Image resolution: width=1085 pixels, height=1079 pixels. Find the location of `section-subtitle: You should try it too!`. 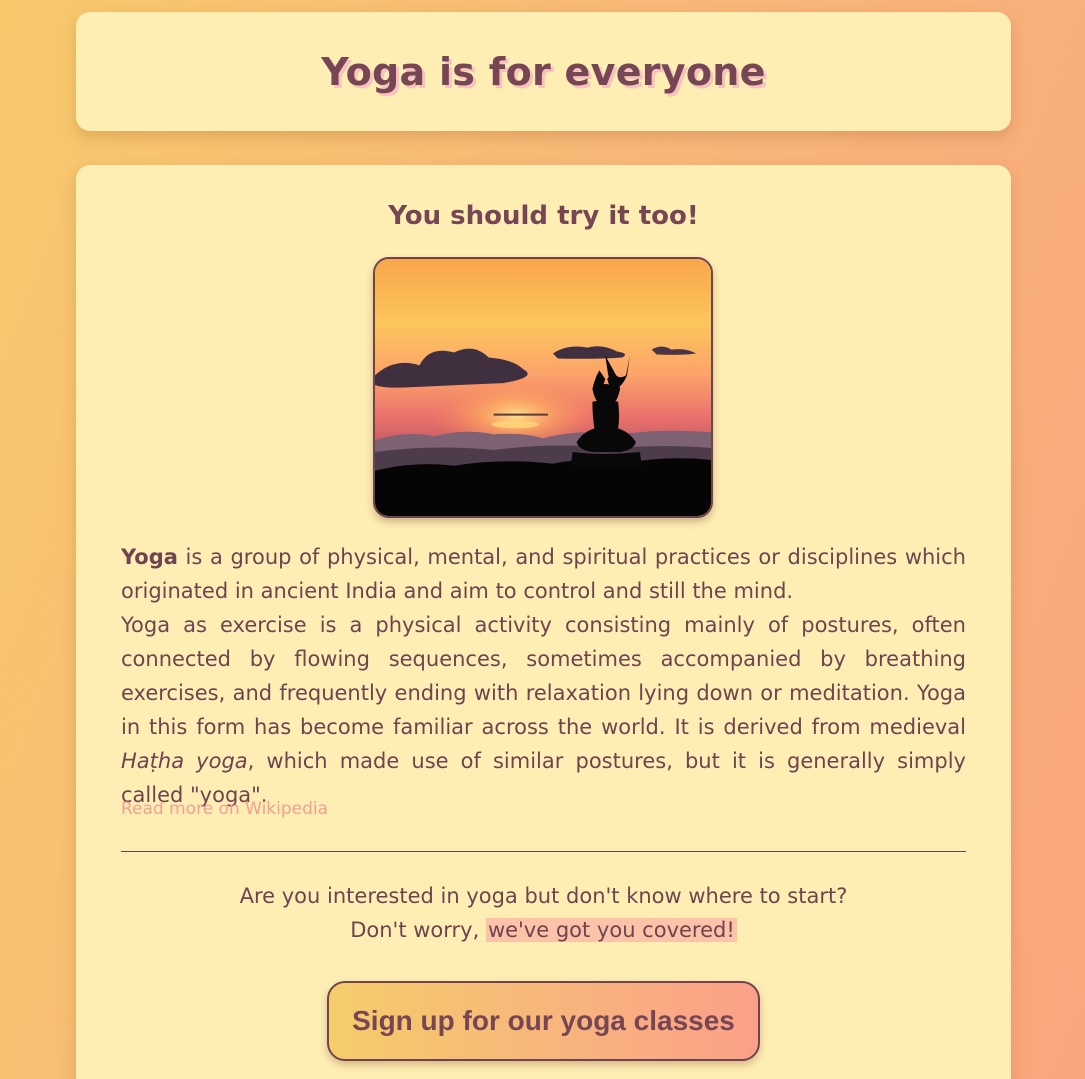

section-subtitle: You should try it too! is located at coordinates (543, 216).